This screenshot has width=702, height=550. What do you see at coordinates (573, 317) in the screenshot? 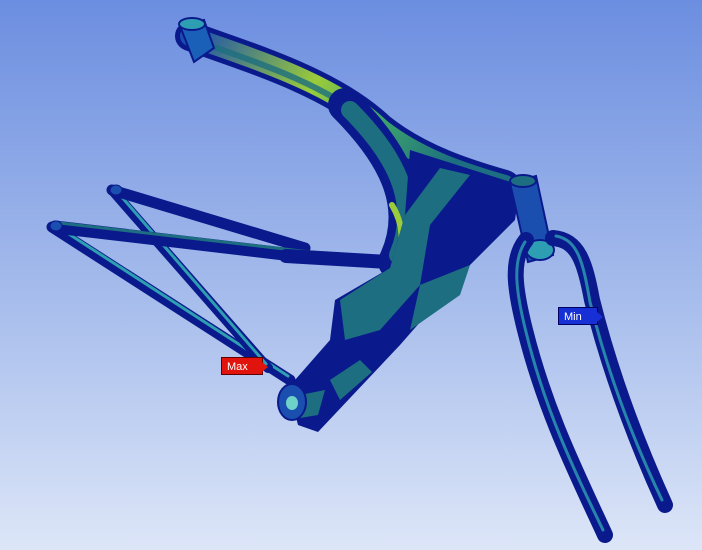
I see `min-probe-text: Min` at bounding box center [573, 317].